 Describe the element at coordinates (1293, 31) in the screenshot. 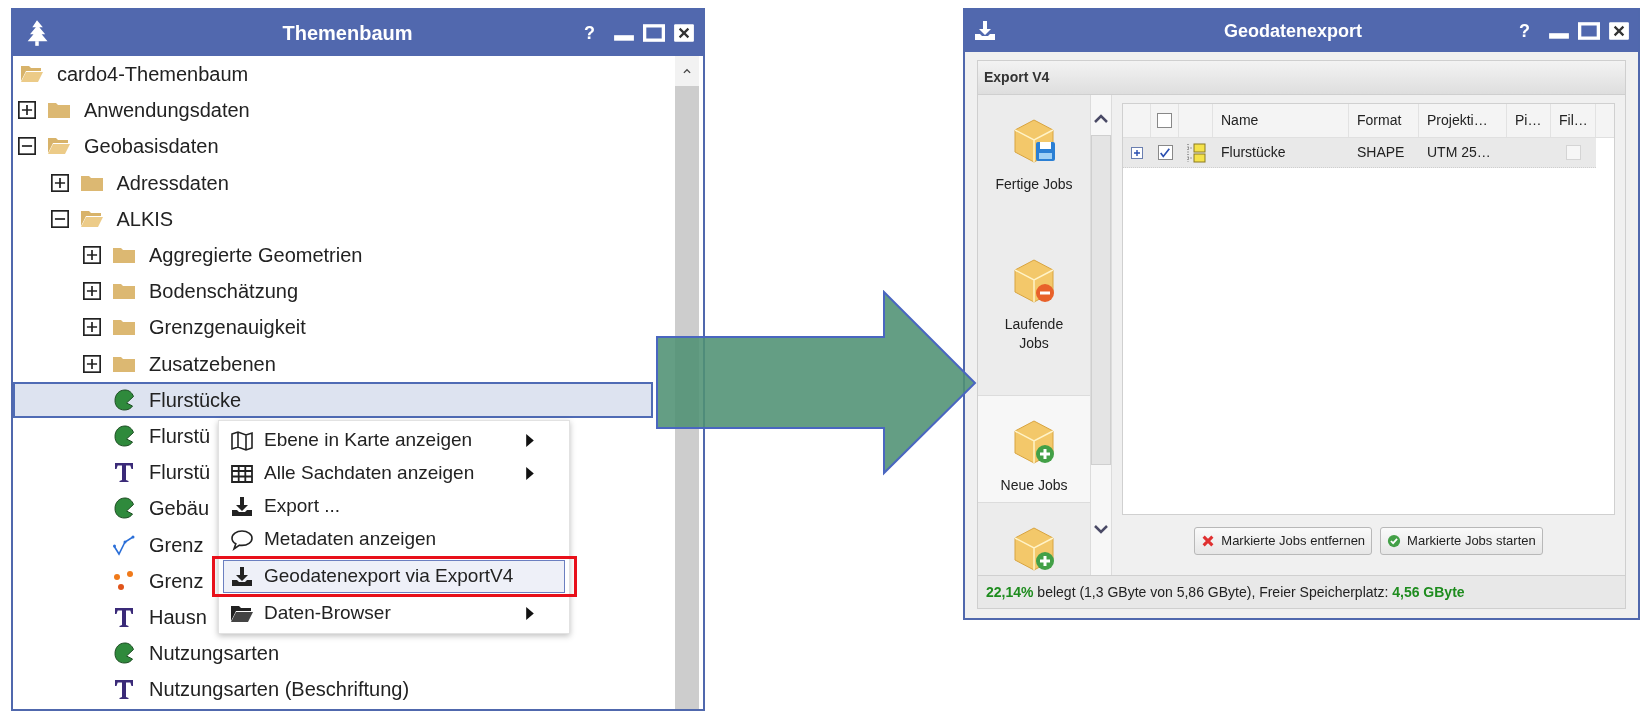

I see `window-title: Geodatenexport` at that location.